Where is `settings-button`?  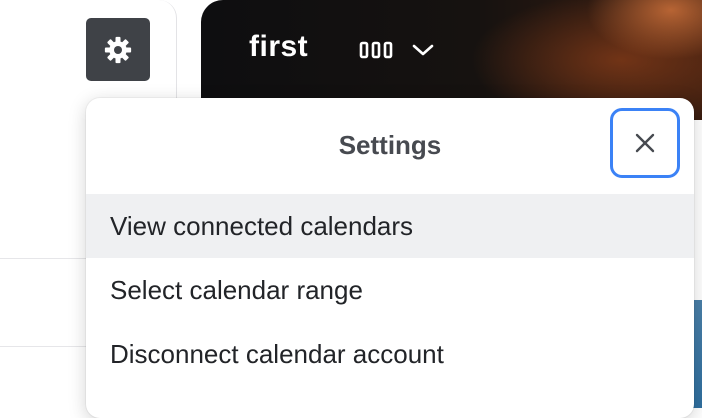 settings-button is located at coordinates (118, 49).